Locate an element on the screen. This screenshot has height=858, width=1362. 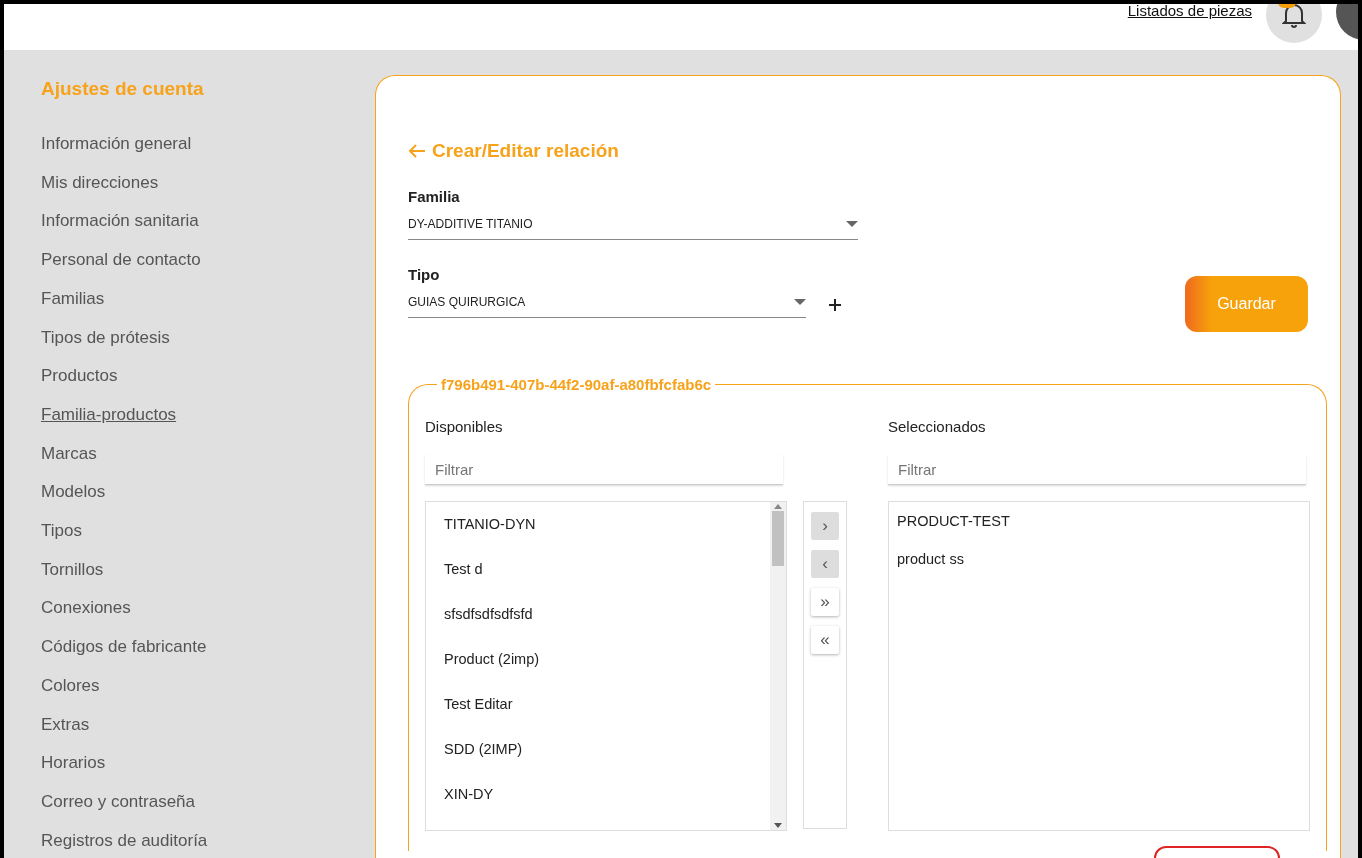
list-item: Test d is located at coordinates (598, 569).